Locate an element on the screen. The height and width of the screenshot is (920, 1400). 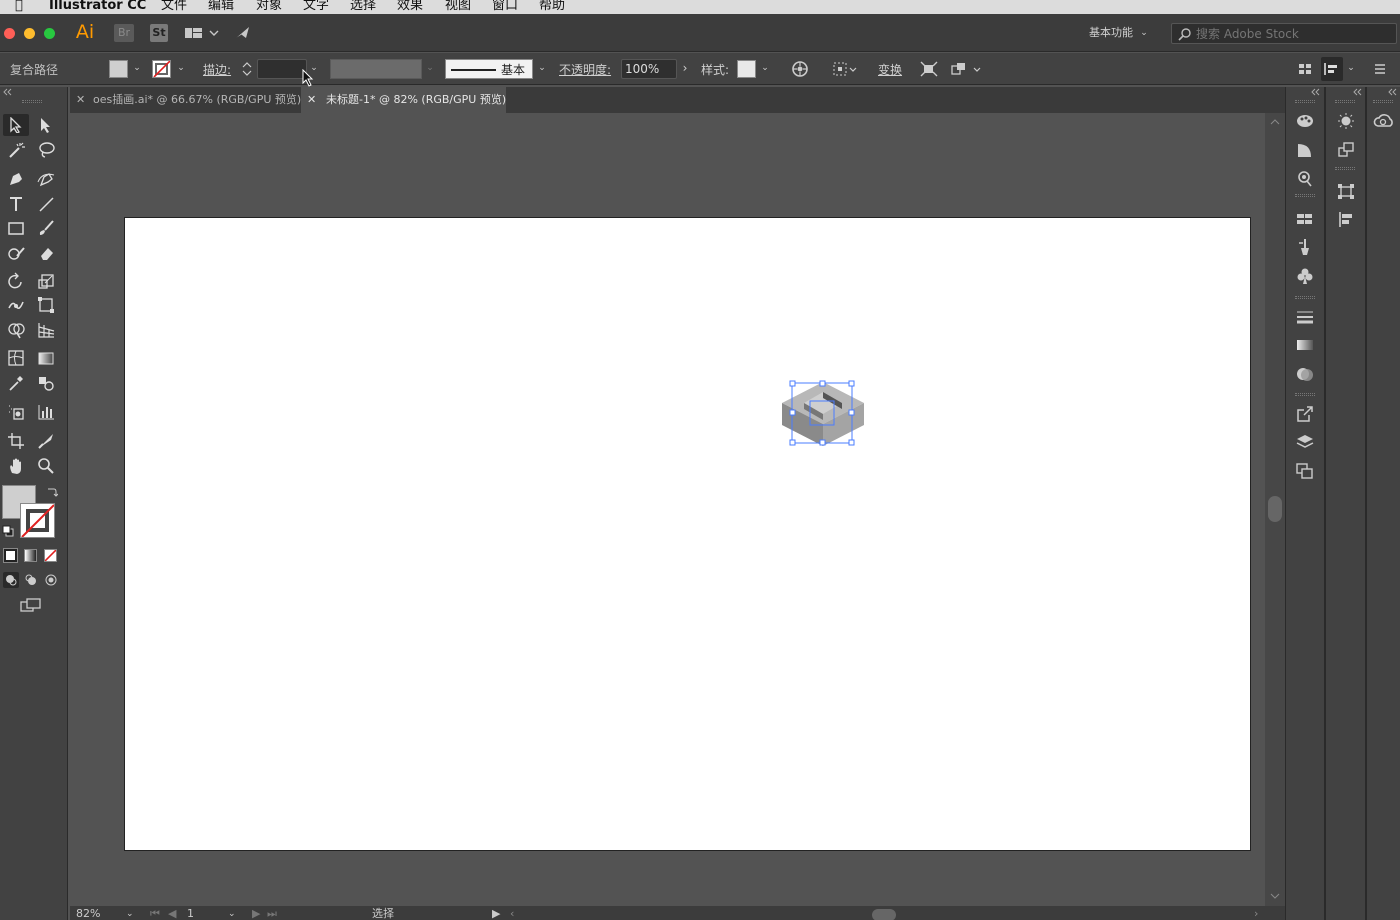
menu-file: 文件 is located at coordinates (174, 7).